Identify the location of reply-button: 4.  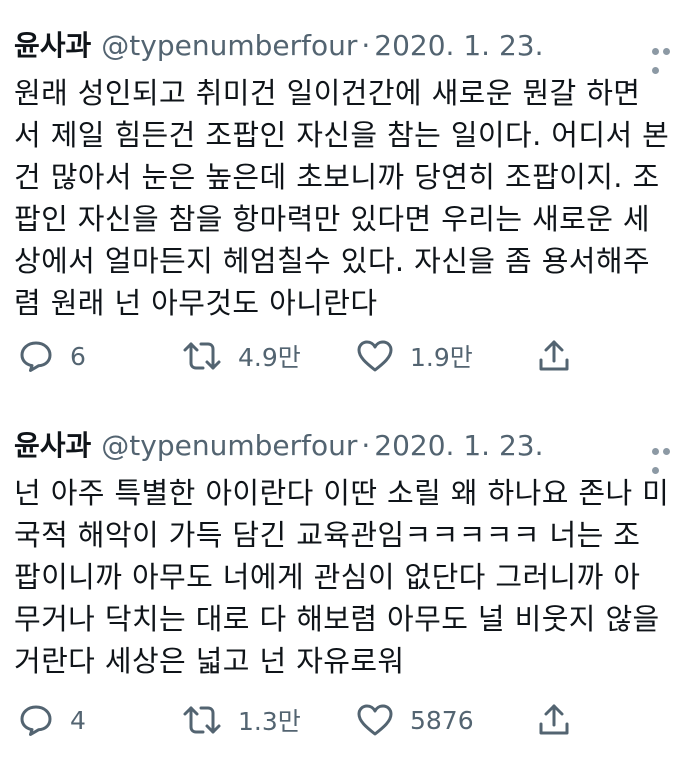
(52, 720).